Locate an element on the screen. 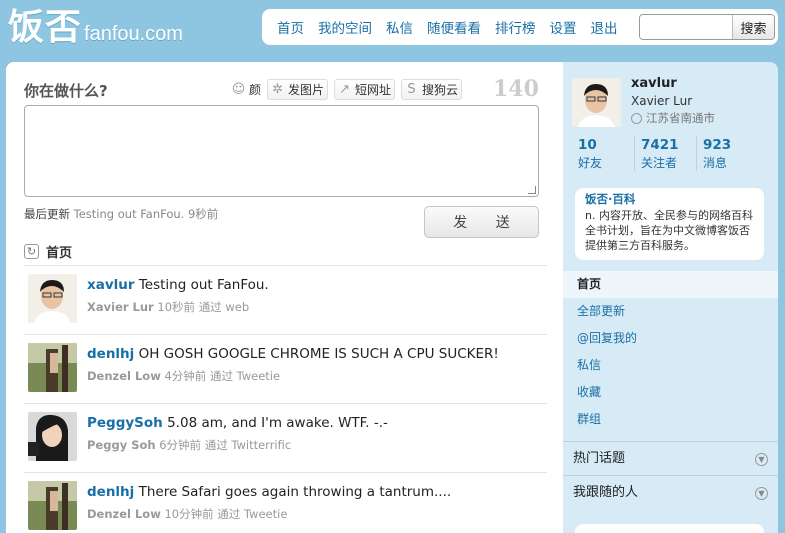 Image resolution: width=785 pixels, height=533 pixels. sidebar-menu: 首页 全部更新 @回复我的 私信 收藏 群组 is located at coordinates (670, 352).